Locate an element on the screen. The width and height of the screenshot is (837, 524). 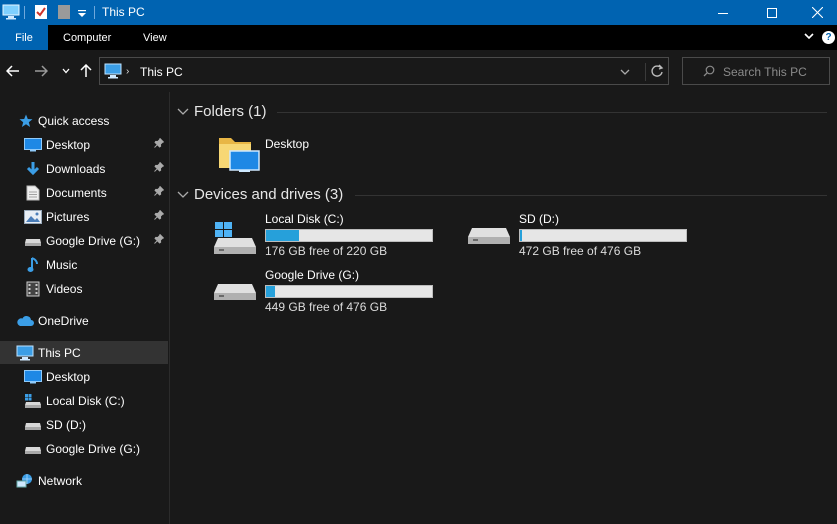
windows-drive-icon is located at coordinates (235, 240).